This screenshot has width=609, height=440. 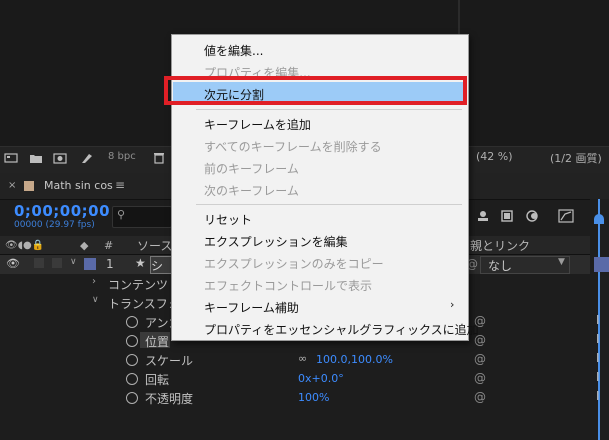 What do you see at coordinates (293, 146) in the screenshot?
I see `menu-item-delete-all-keyframes: すべてのキーフレームを削除する` at bounding box center [293, 146].